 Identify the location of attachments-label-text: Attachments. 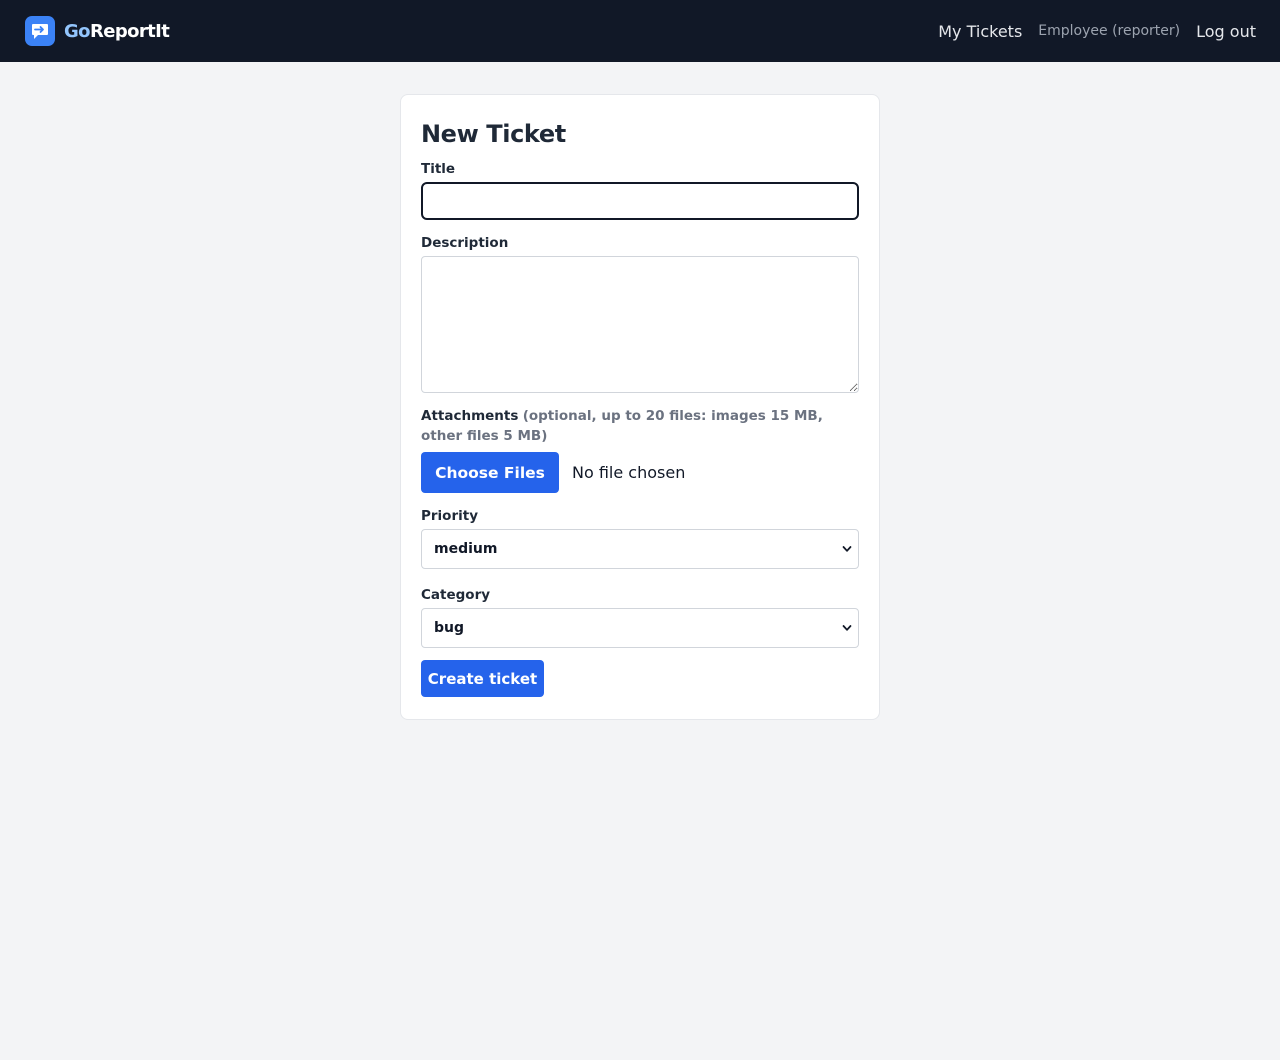
(470, 416).